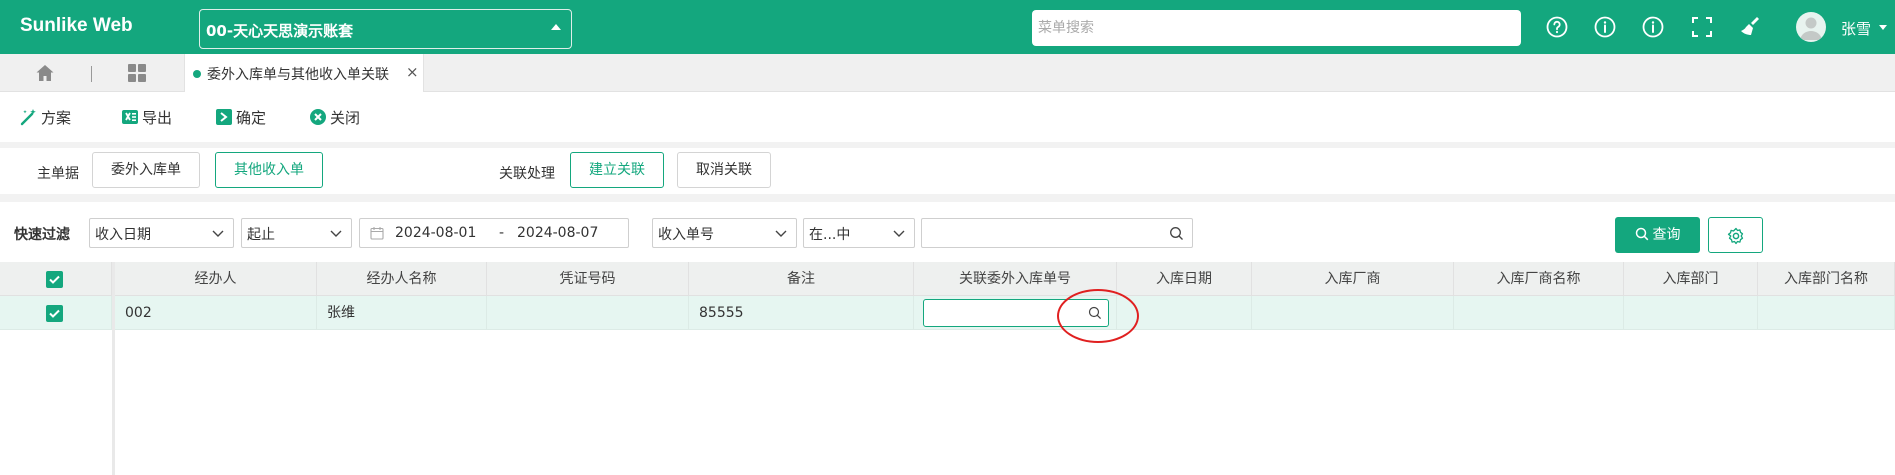 The image size is (1895, 475). What do you see at coordinates (947, 27) in the screenshot?
I see `top-bar: Sunlike Web 00-天心天思演示账套 张雪` at bounding box center [947, 27].